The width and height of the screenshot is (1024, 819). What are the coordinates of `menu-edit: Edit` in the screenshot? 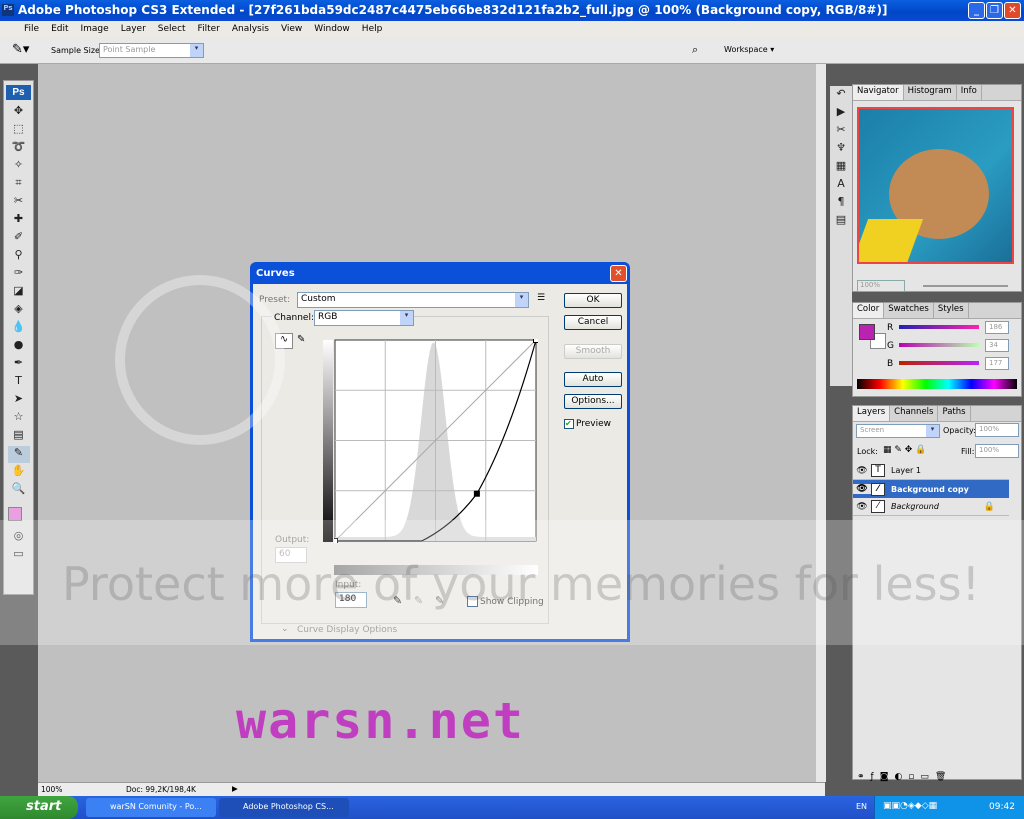 It's located at (59, 29).